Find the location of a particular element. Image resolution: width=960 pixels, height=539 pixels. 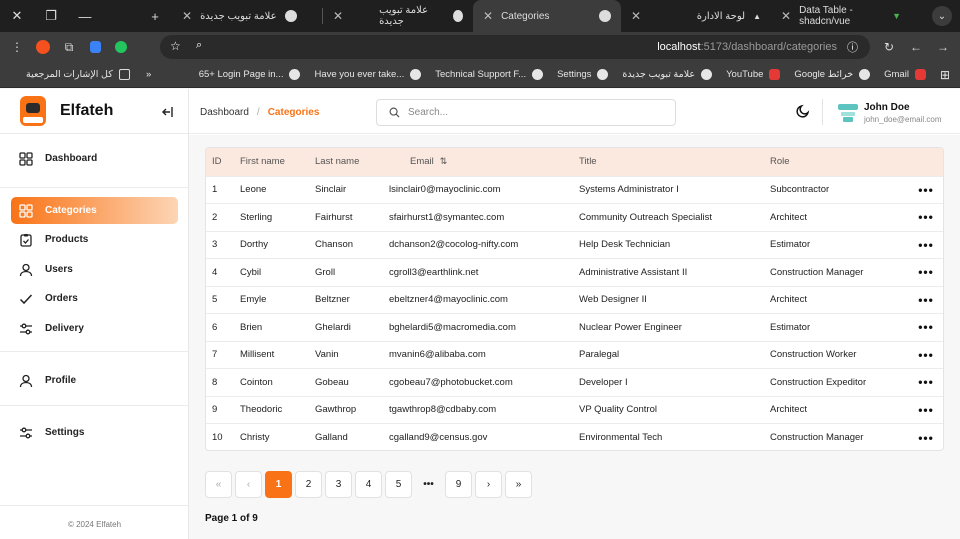

sidebar-item-products: Products is located at coordinates (94, 239).